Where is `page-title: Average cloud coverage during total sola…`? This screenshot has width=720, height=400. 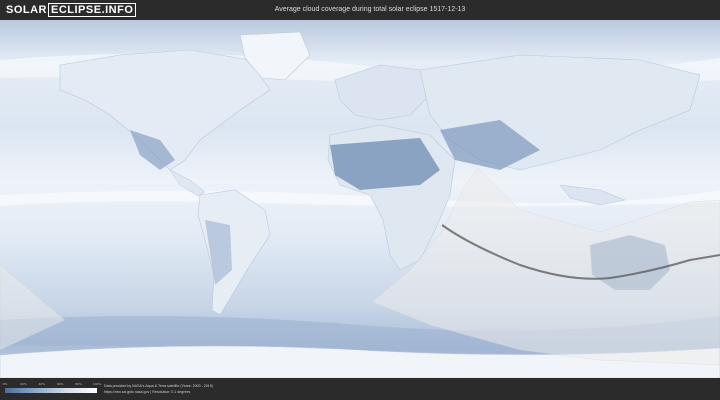
page-title: Average cloud coverage during total sola… is located at coordinates (370, 9).